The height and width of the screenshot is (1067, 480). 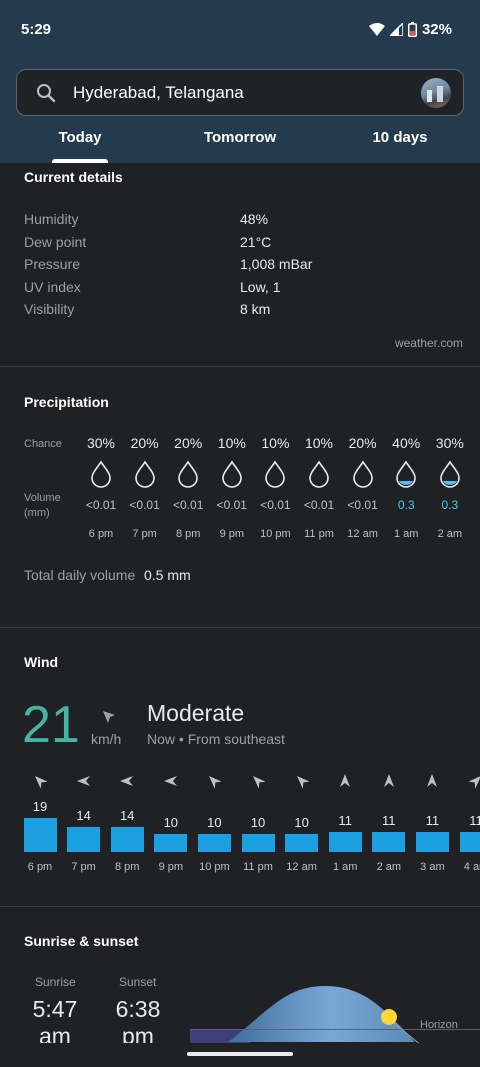 What do you see at coordinates (46, 93) in the screenshot?
I see `search-icon` at bounding box center [46, 93].